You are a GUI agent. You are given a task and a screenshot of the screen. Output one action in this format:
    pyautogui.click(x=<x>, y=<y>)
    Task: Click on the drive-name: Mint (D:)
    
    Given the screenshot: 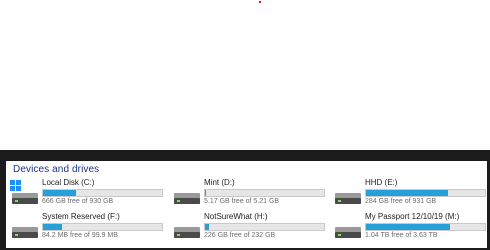 What is the action you would take?
    pyautogui.click(x=219, y=182)
    